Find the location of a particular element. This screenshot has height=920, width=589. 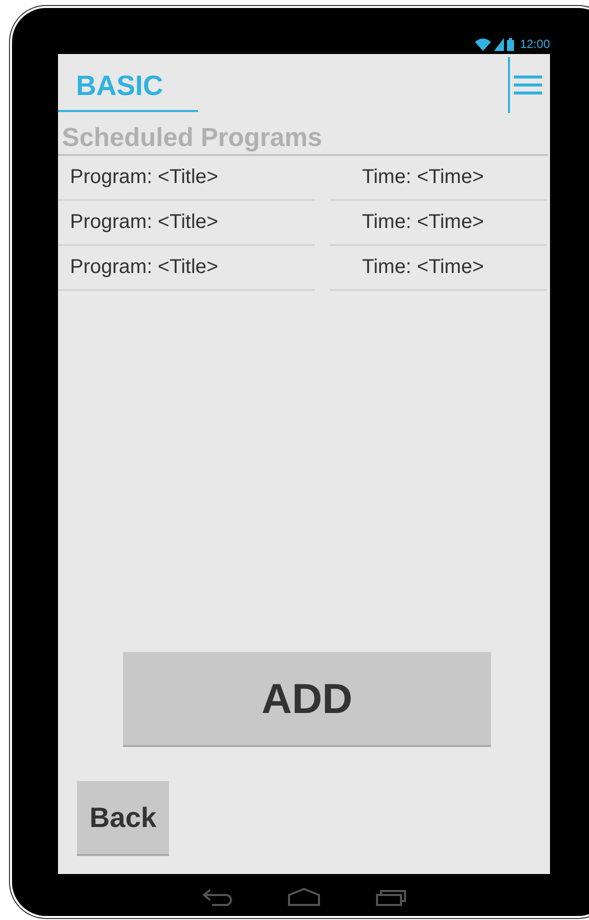

recent-apps-button is located at coordinates (391, 897).